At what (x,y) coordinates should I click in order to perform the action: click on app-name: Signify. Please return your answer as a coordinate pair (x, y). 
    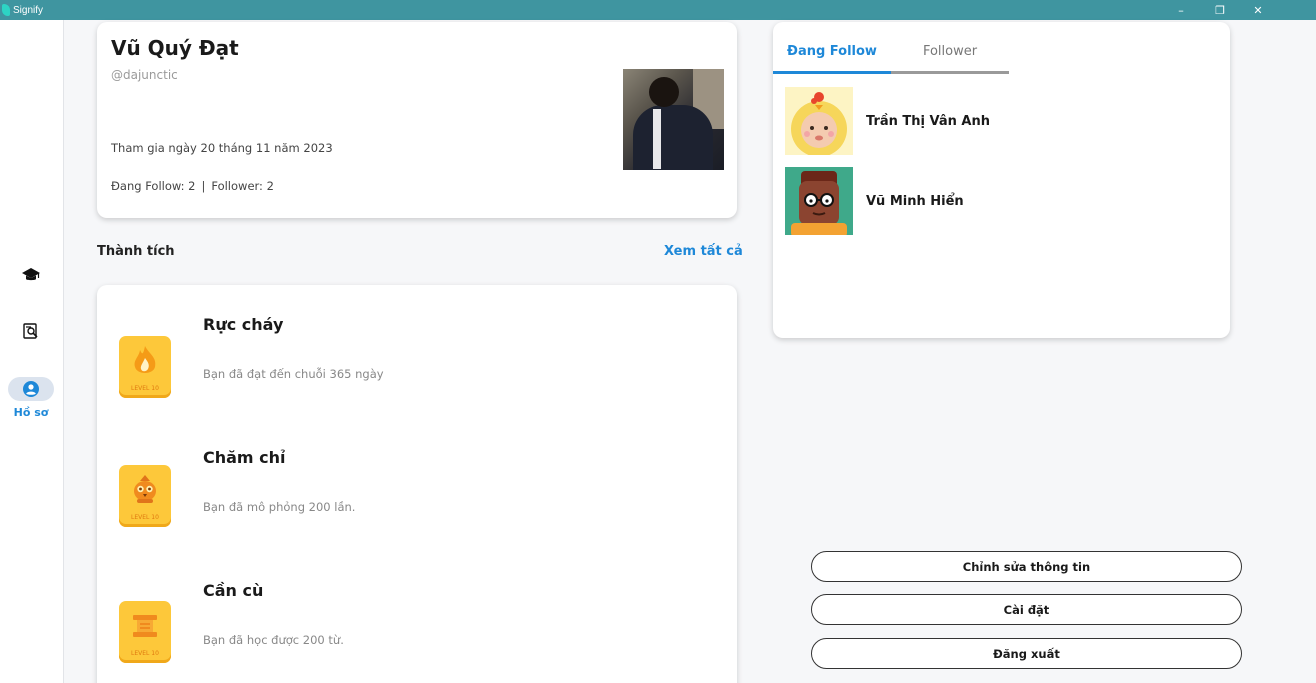
    Looking at the image, I should click on (28, 10).